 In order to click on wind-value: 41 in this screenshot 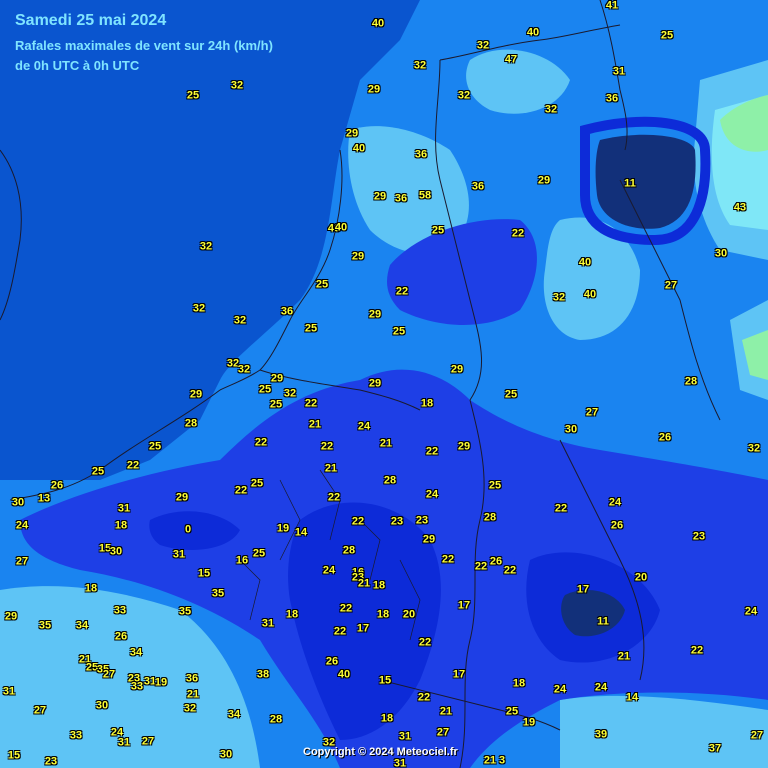, I will do `click(612, 6)`.